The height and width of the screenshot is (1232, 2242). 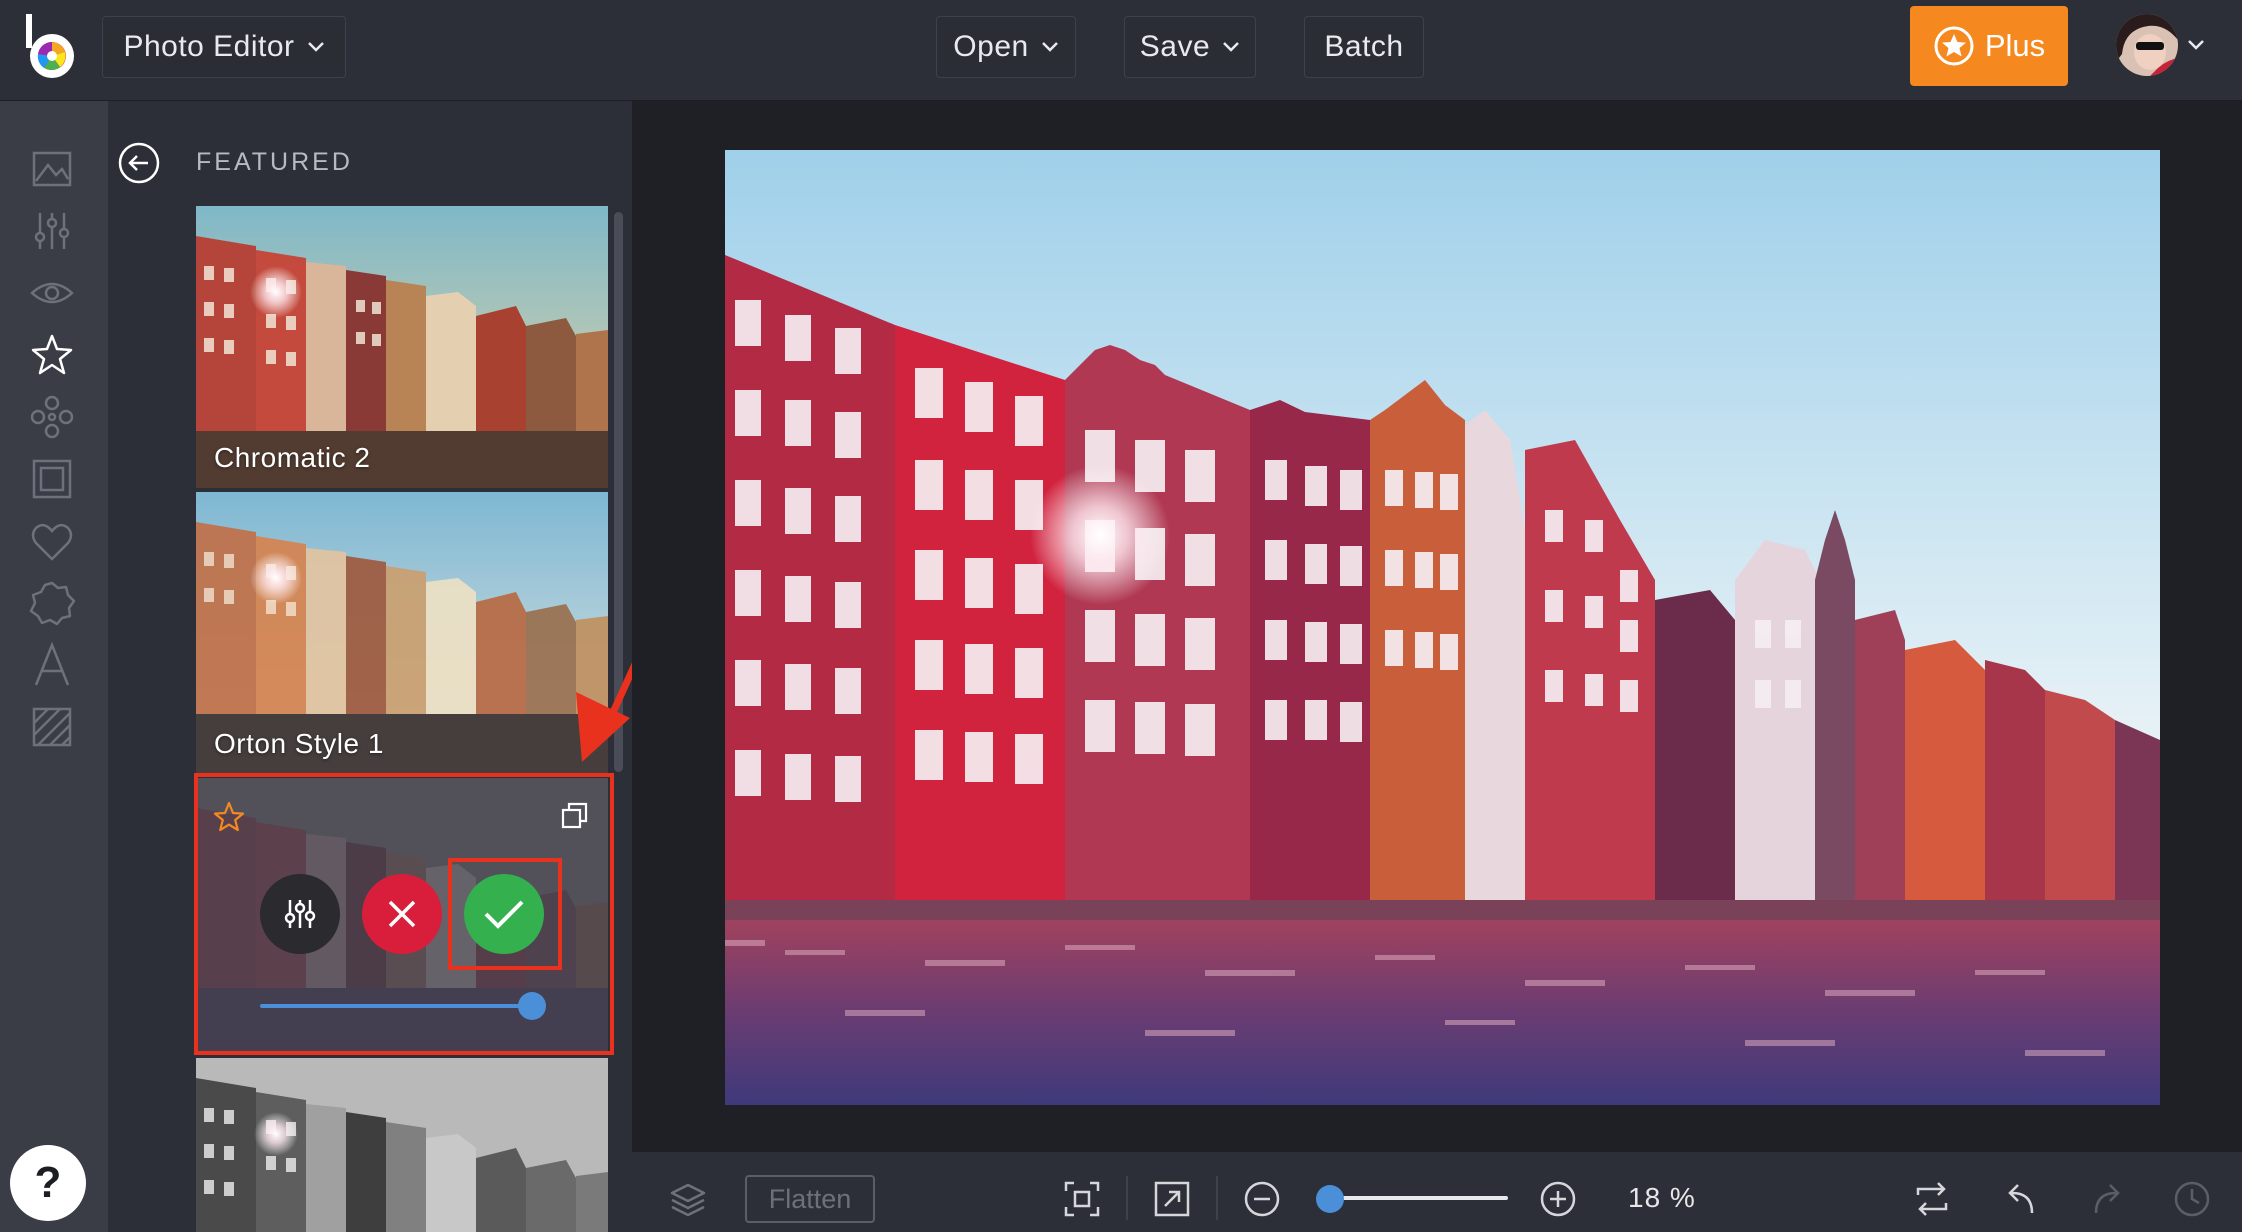 What do you see at coordinates (1932, 1199) in the screenshot?
I see `compare-icon` at bounding box center [1932, 1199].